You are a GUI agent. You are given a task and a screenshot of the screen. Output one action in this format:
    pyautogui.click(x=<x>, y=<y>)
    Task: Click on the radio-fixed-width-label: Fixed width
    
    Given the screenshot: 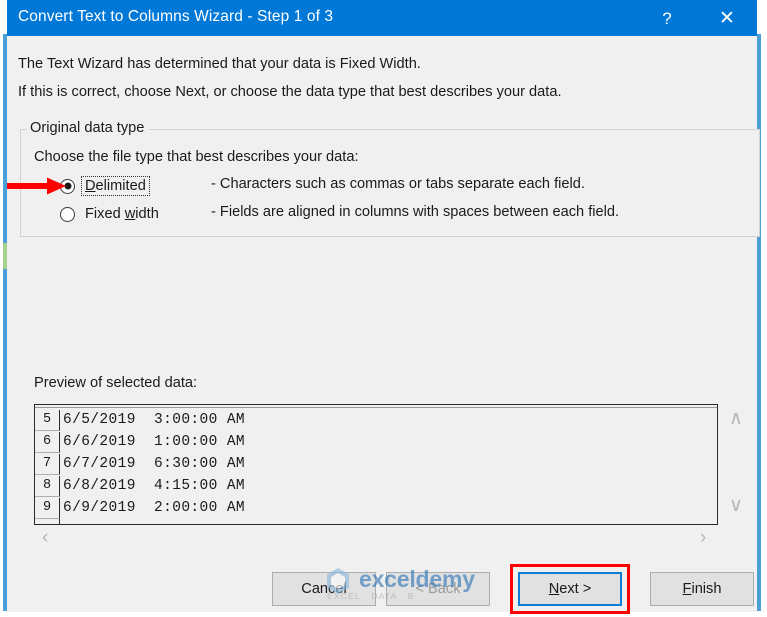 What is the action you would take?
    pyautogui.click(x=122, y=214)
    